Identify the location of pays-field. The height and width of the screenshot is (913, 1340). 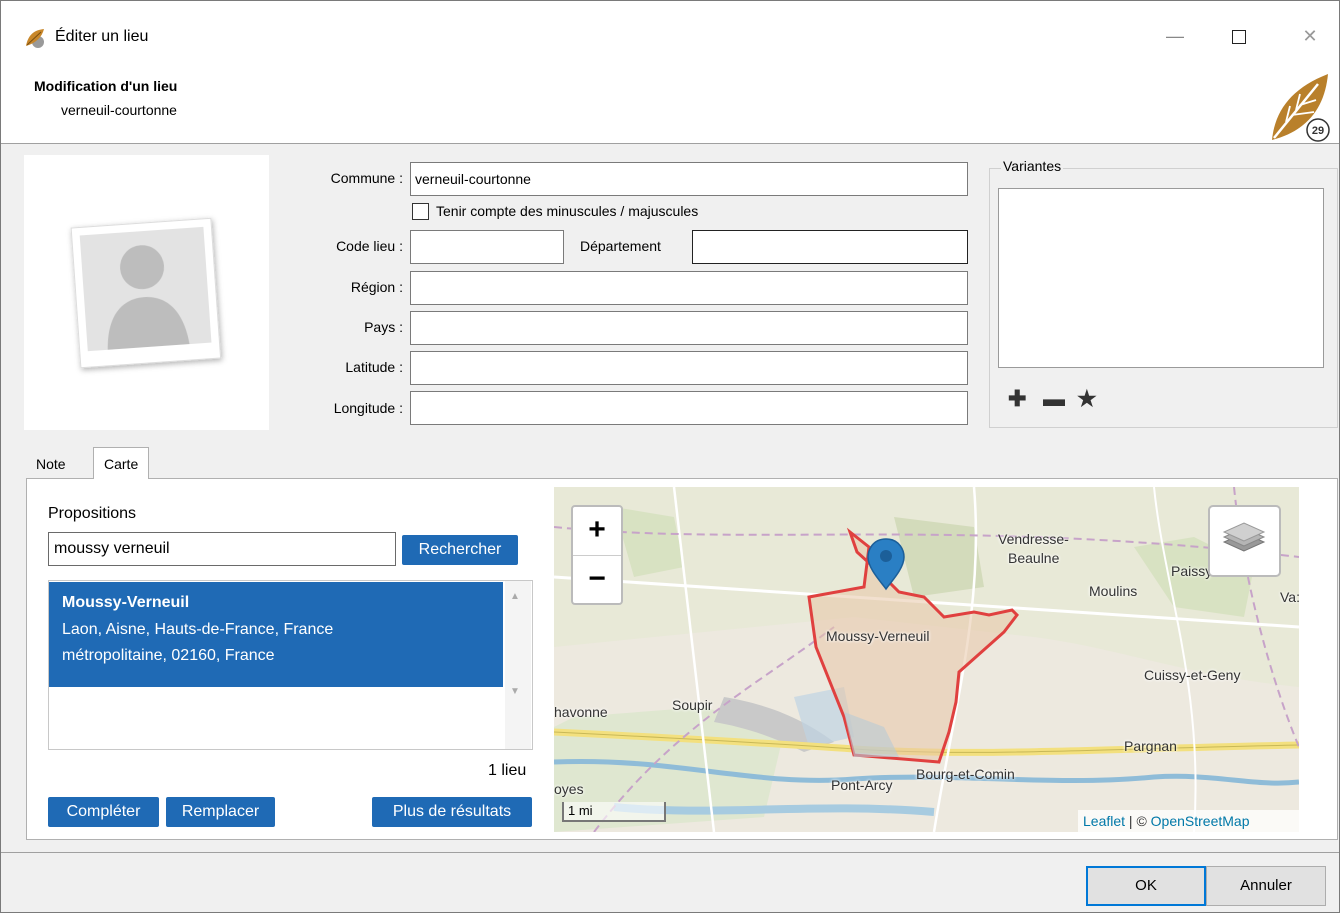
(689, 328).